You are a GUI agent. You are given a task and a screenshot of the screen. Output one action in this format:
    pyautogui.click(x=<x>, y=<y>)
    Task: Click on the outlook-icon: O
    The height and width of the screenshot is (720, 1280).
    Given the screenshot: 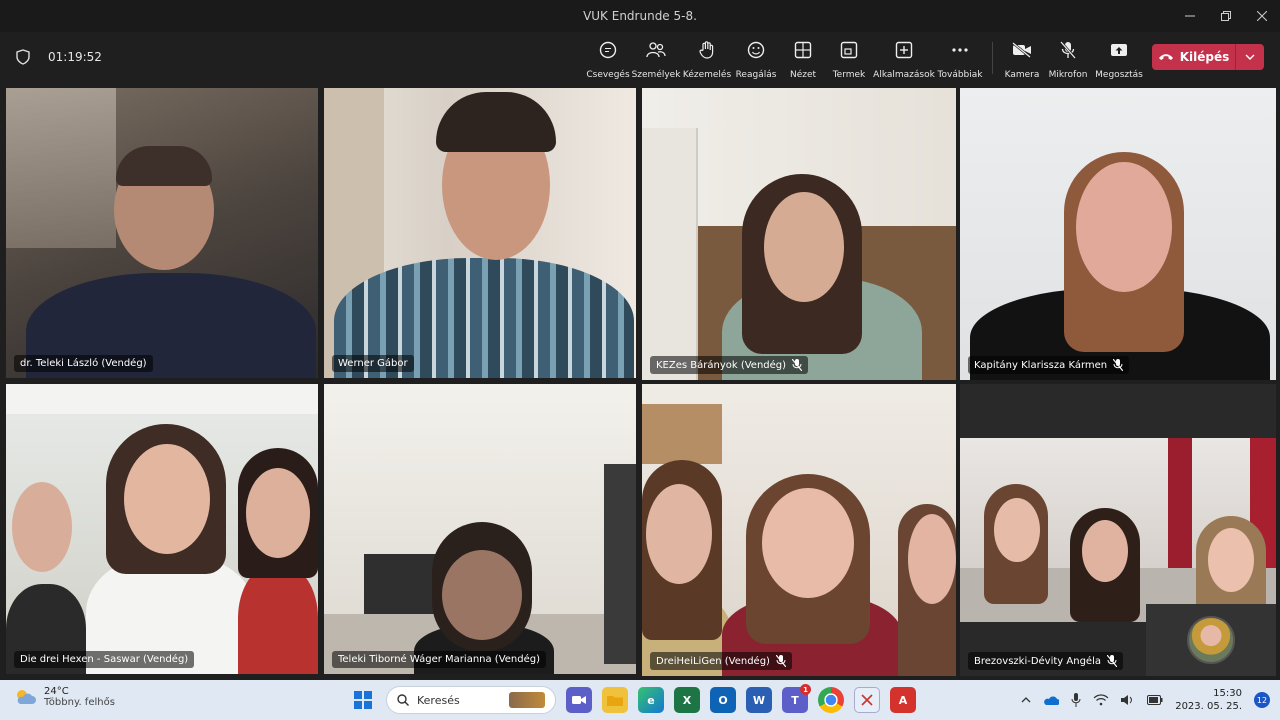 What is the action you would take?
    pyautogui.click(x=723, y=700)
    